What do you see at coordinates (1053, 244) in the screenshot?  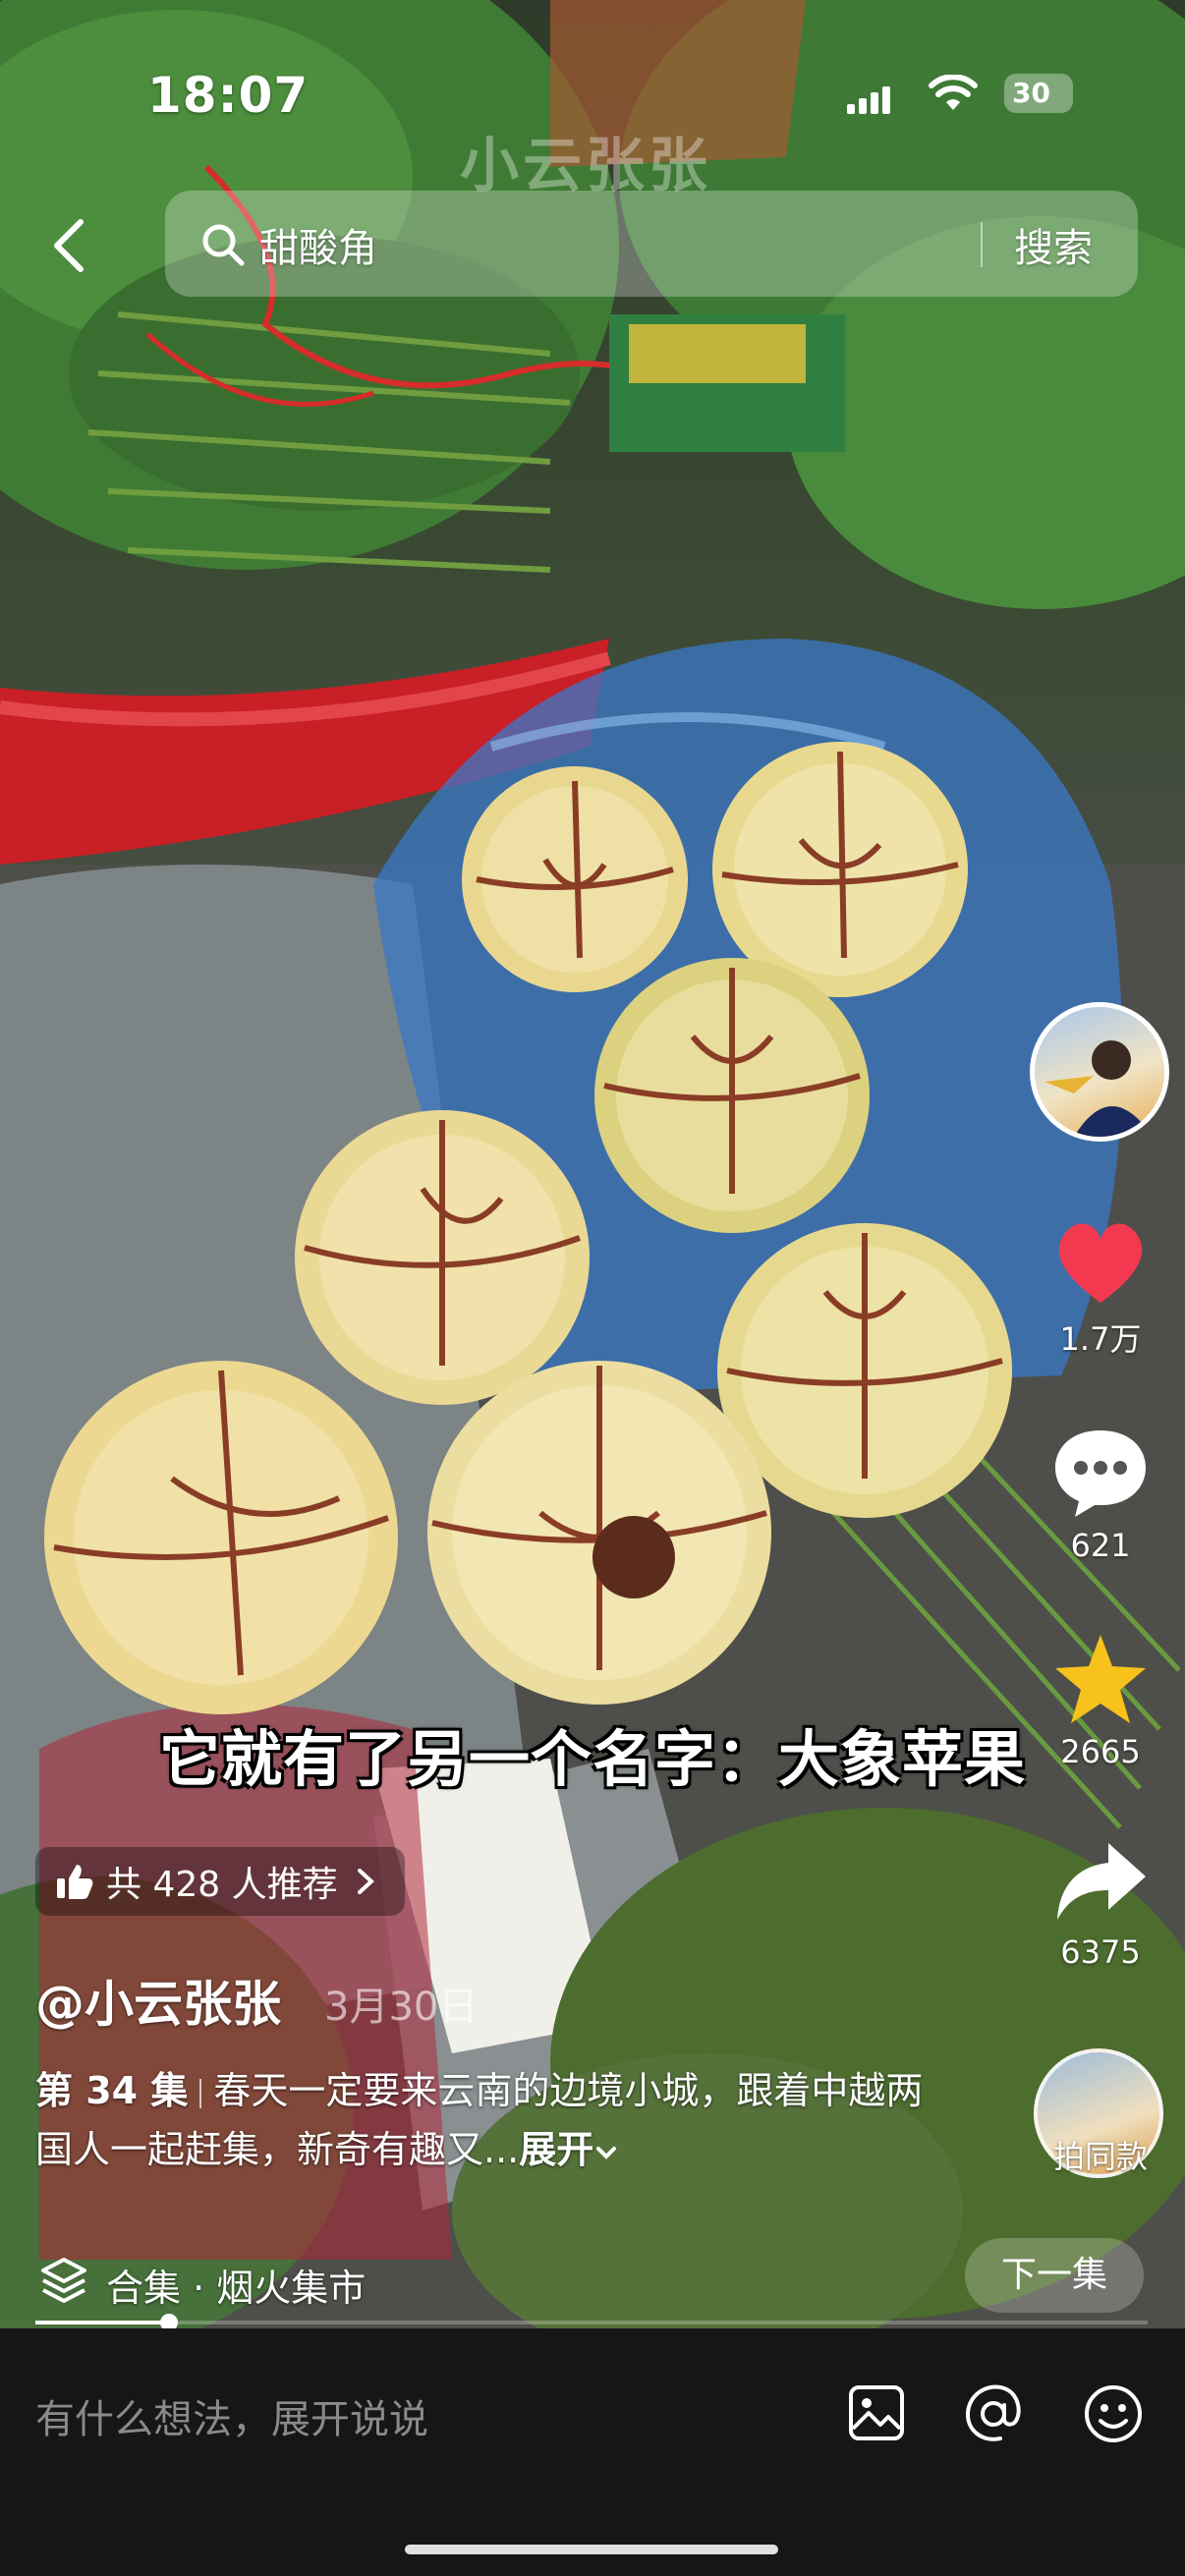 I see `search-button: 搜索` at bounding box center [1053, 244].